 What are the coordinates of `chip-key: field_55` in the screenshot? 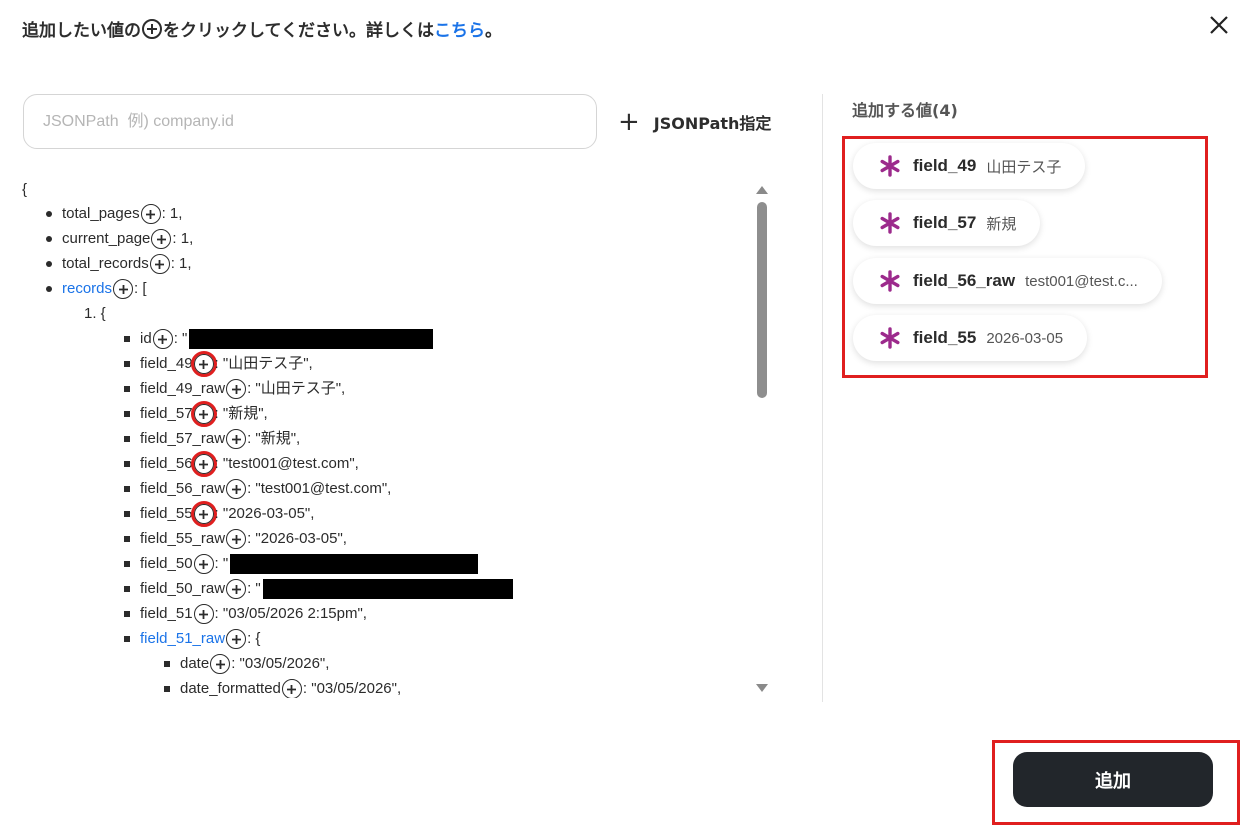 It's located at (945, 337).